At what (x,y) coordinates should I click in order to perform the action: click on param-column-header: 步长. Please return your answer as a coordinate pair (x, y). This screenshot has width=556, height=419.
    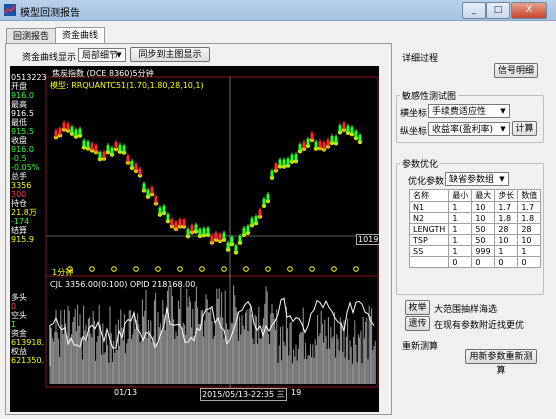
    Looking at the image, I should click on (506, 195).